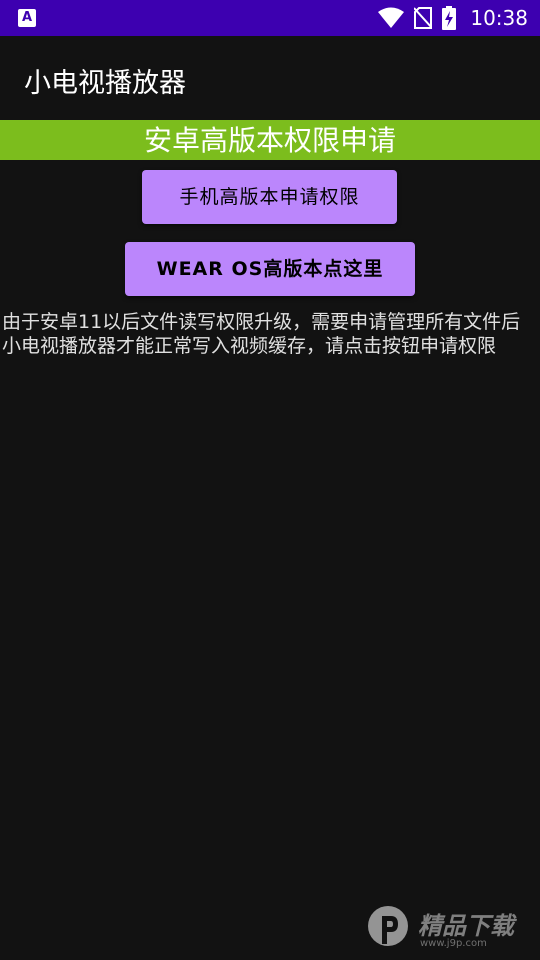 The height and width of the screenshot is (960, 540). I want to click on phone-permission-button: 手机高版本申请权限, so click(269, 197).